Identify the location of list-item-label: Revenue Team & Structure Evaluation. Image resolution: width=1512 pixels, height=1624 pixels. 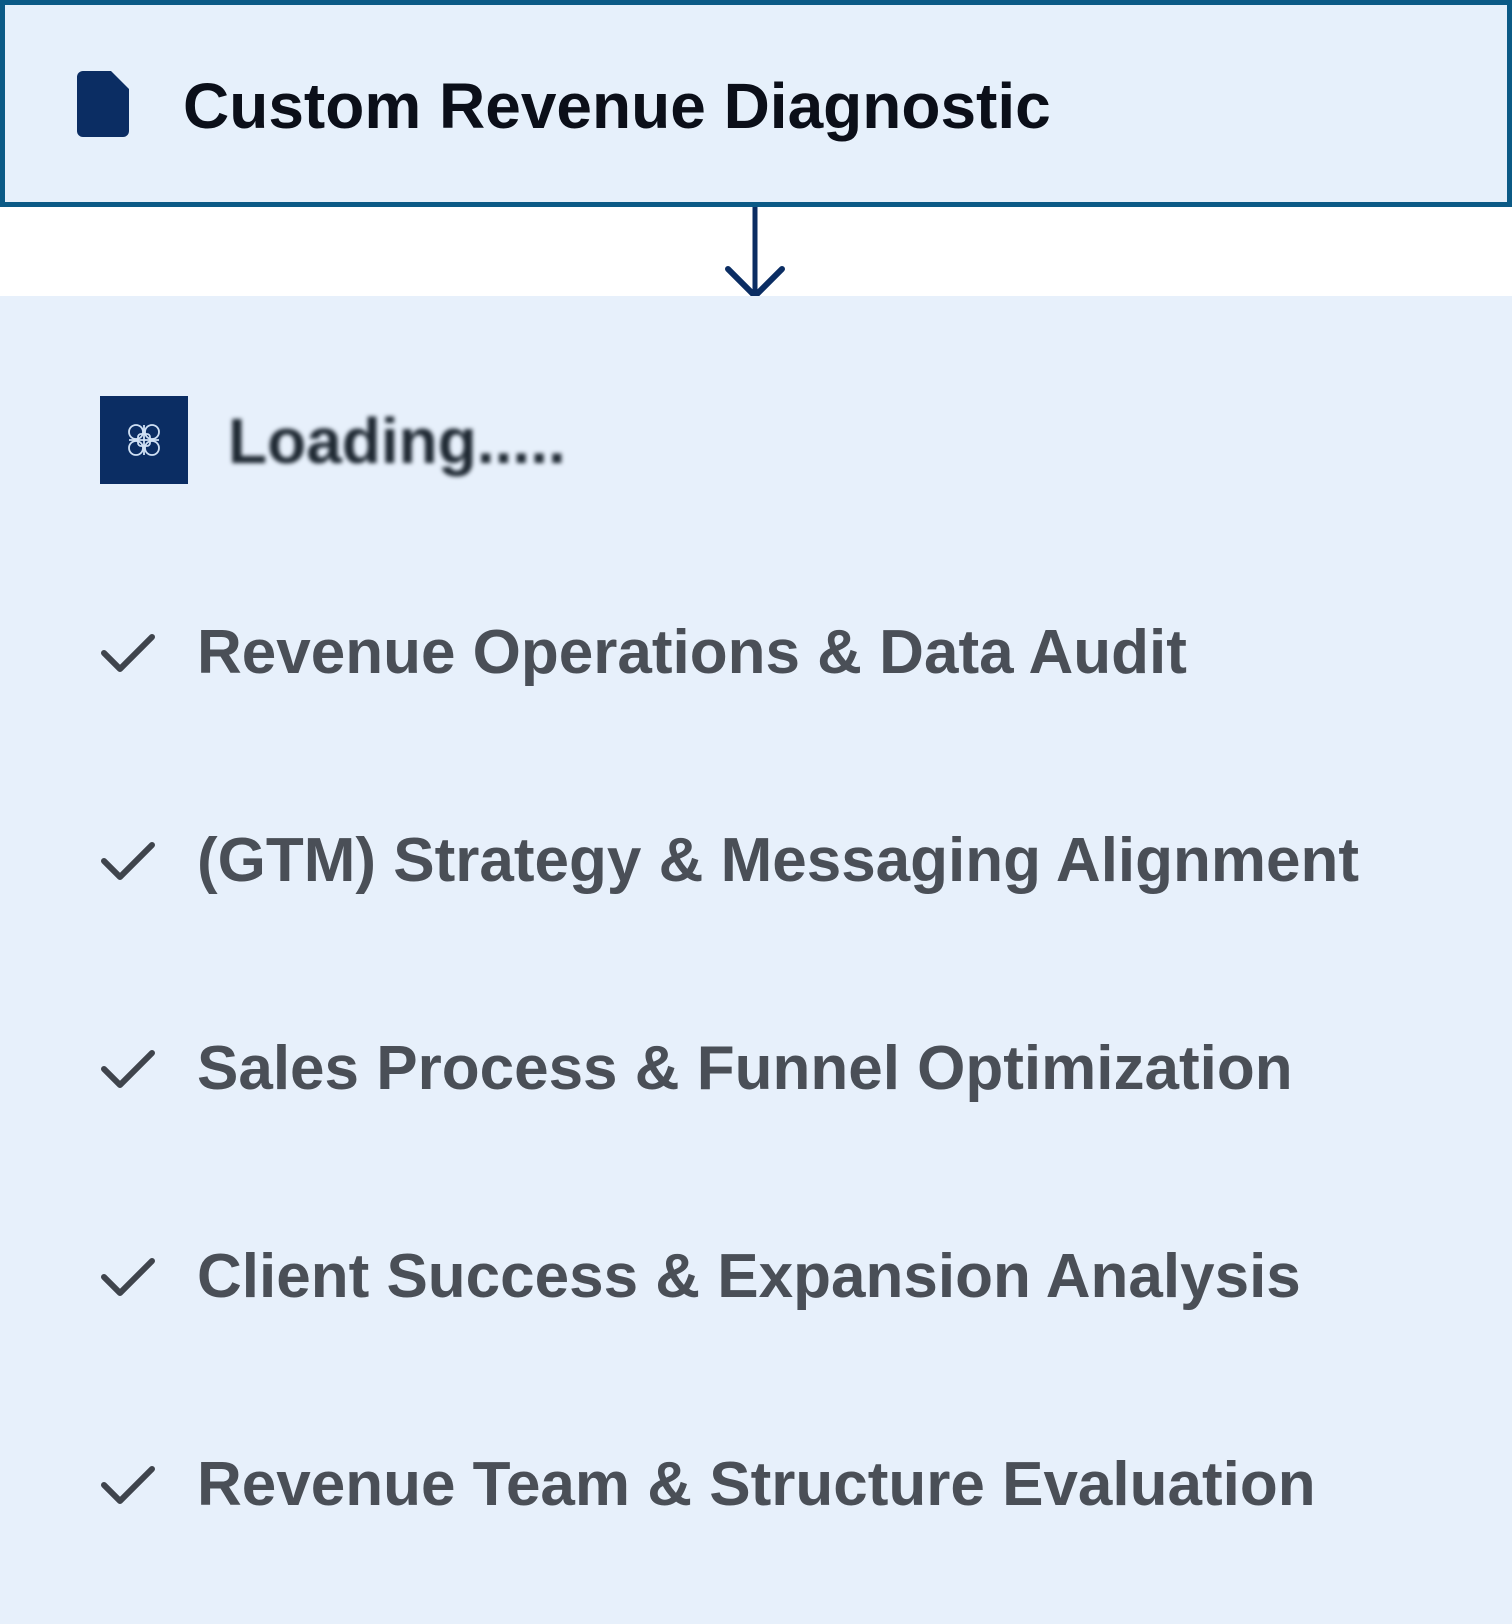
(756, 1484).